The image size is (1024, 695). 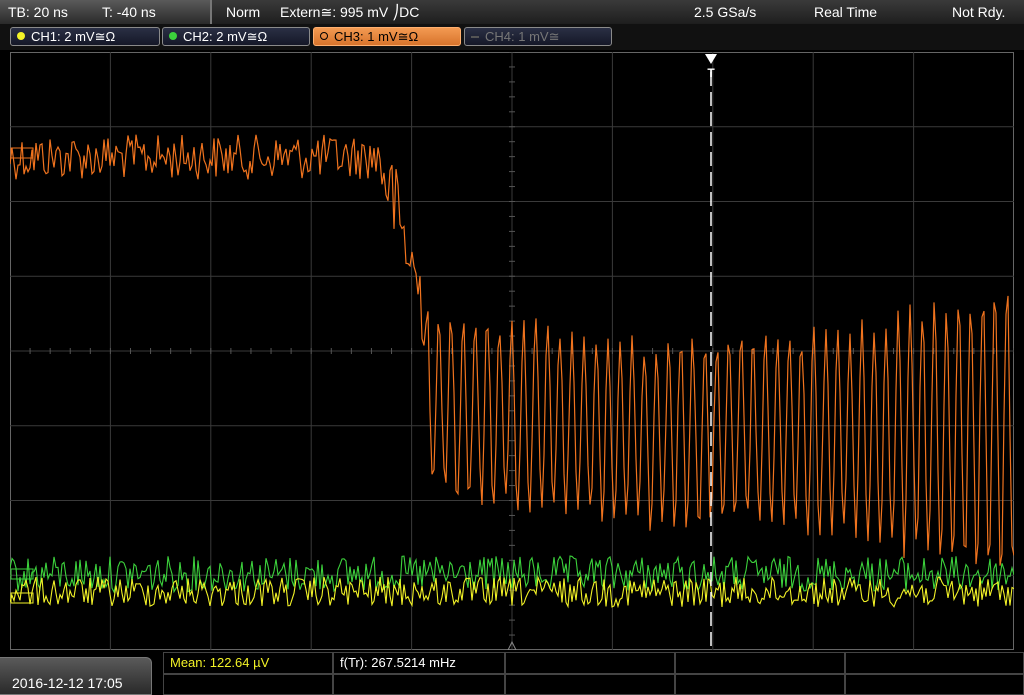 What do you see at coordinates (67, 683) in the screenshot?
I see `datetime-label: 2016-12-12 17:05` at bounding box center [67, 683].